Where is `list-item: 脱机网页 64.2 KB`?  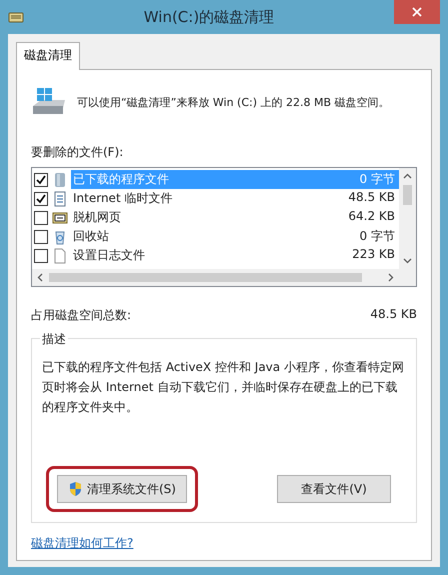 list-item: 脱机网页 64.2 KB is located at coordinates (235, 217).